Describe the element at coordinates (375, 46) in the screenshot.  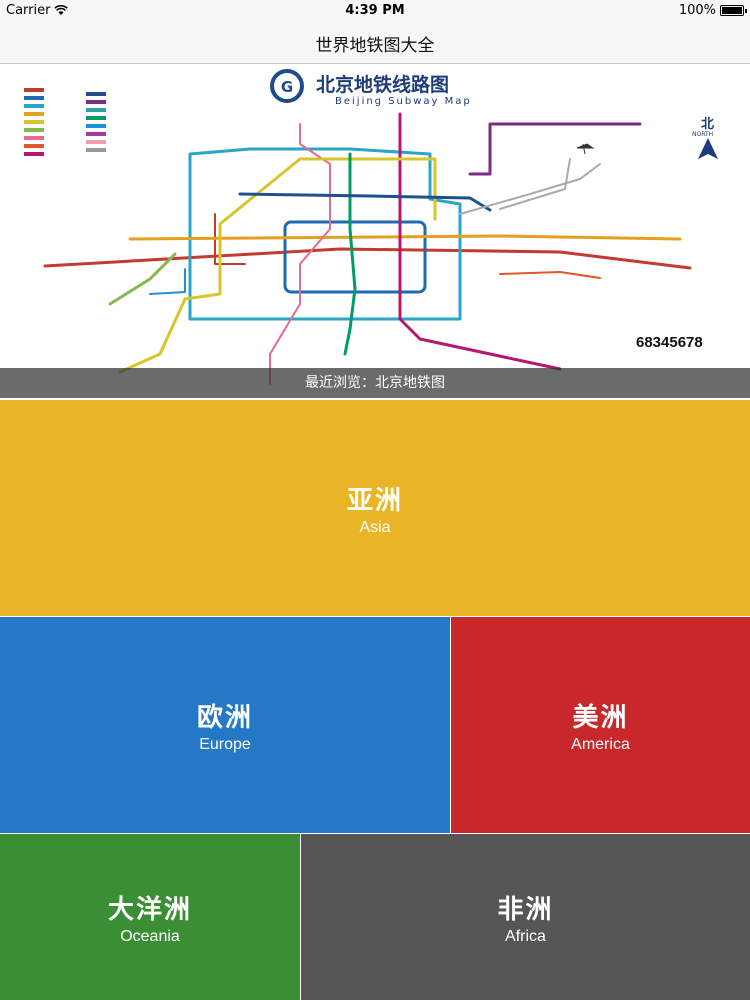
I see `page-title: 世界地铁图大全` at that location.